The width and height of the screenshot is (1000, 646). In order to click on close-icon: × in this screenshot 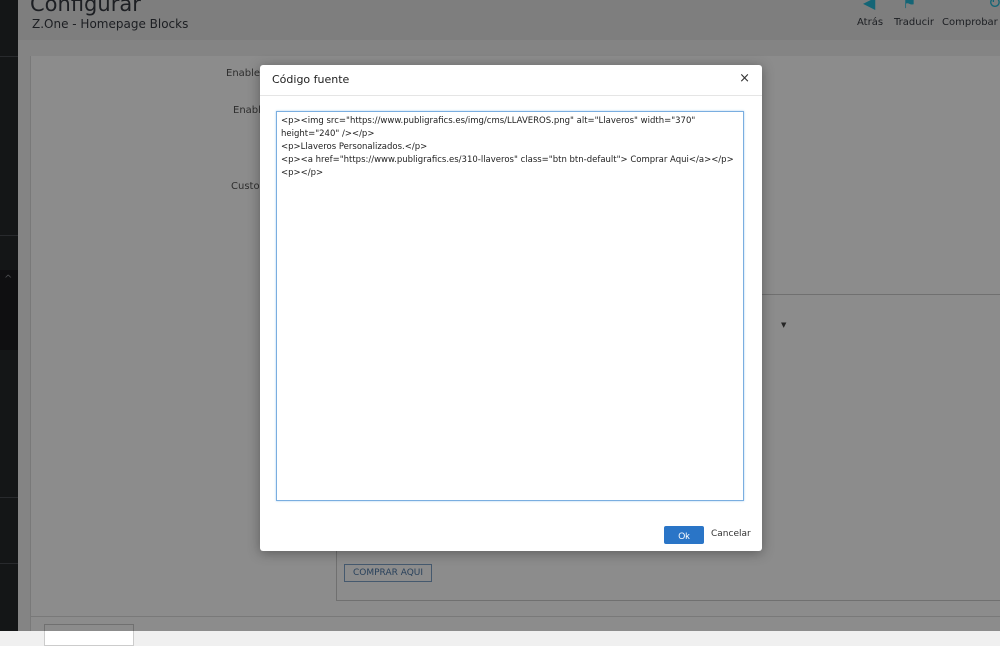, I will do `click(744, 78)`.